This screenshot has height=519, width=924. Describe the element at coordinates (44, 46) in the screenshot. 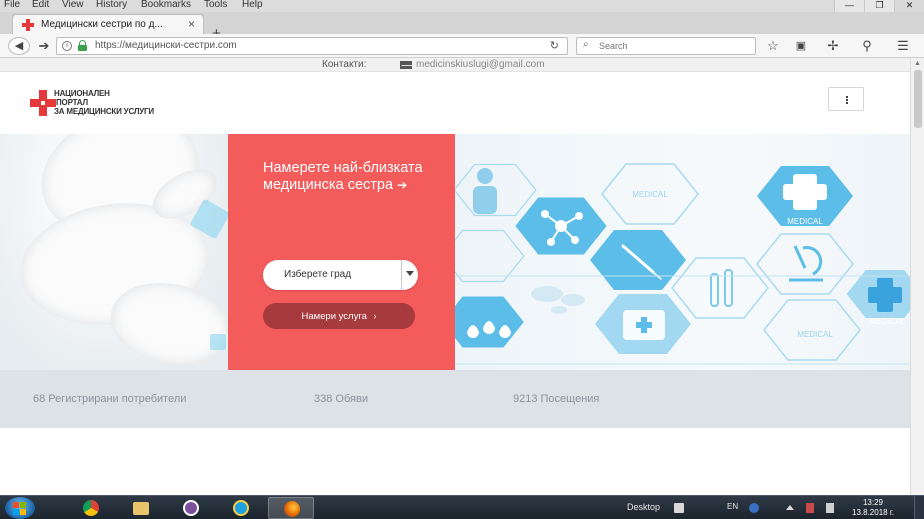

I see `forward-button: ➔` at that location.